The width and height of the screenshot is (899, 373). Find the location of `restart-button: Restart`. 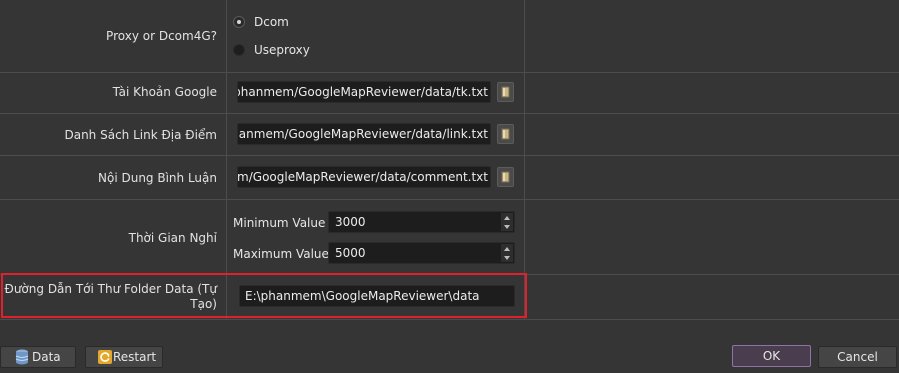

restart-button: Restart is located at coordinates (124, 357).